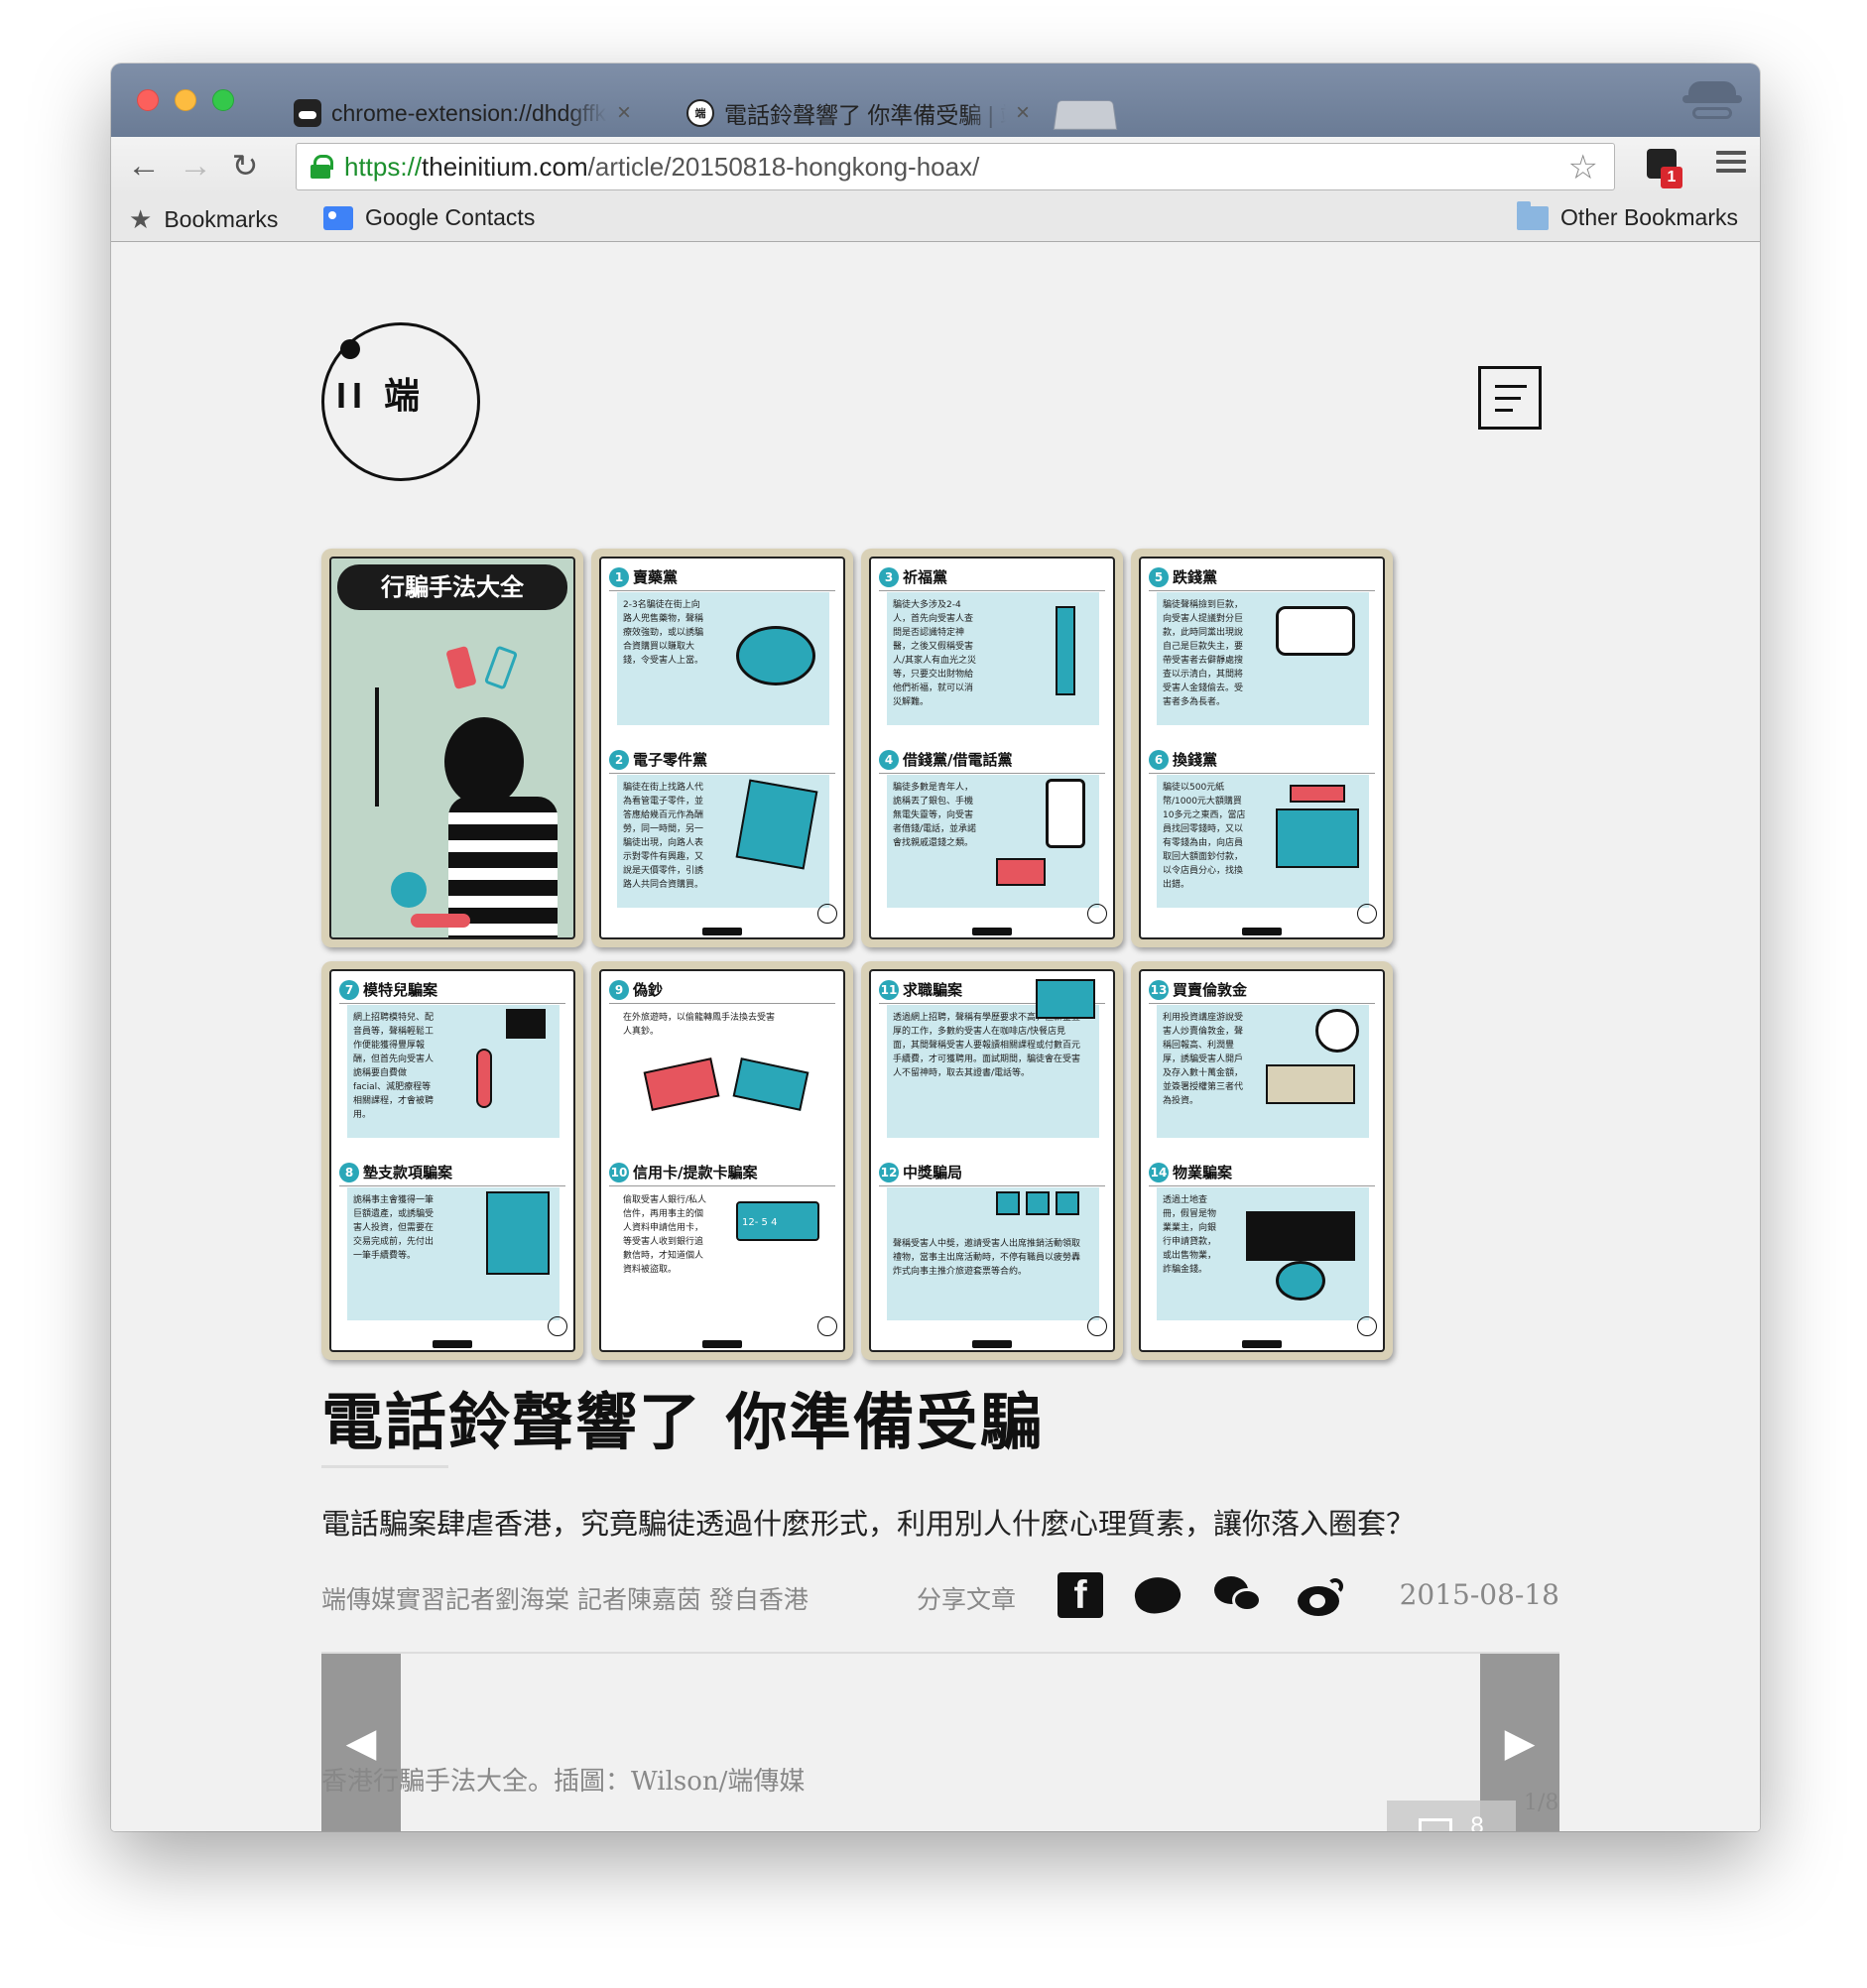 The image size is (1867, 1988). Describe the element at coordinates (925, 577) in the screenshot. I see `scam-title: 祈福黨` at that location.